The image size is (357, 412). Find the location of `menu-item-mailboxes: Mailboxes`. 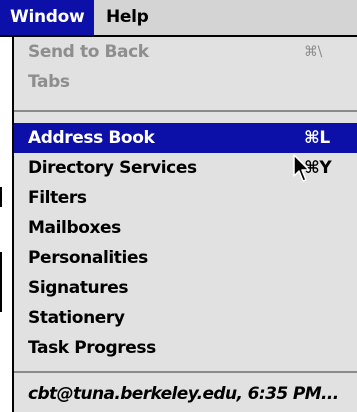

menu-item-mailboxes: Mailboxes is located at coordinates (185, 228).